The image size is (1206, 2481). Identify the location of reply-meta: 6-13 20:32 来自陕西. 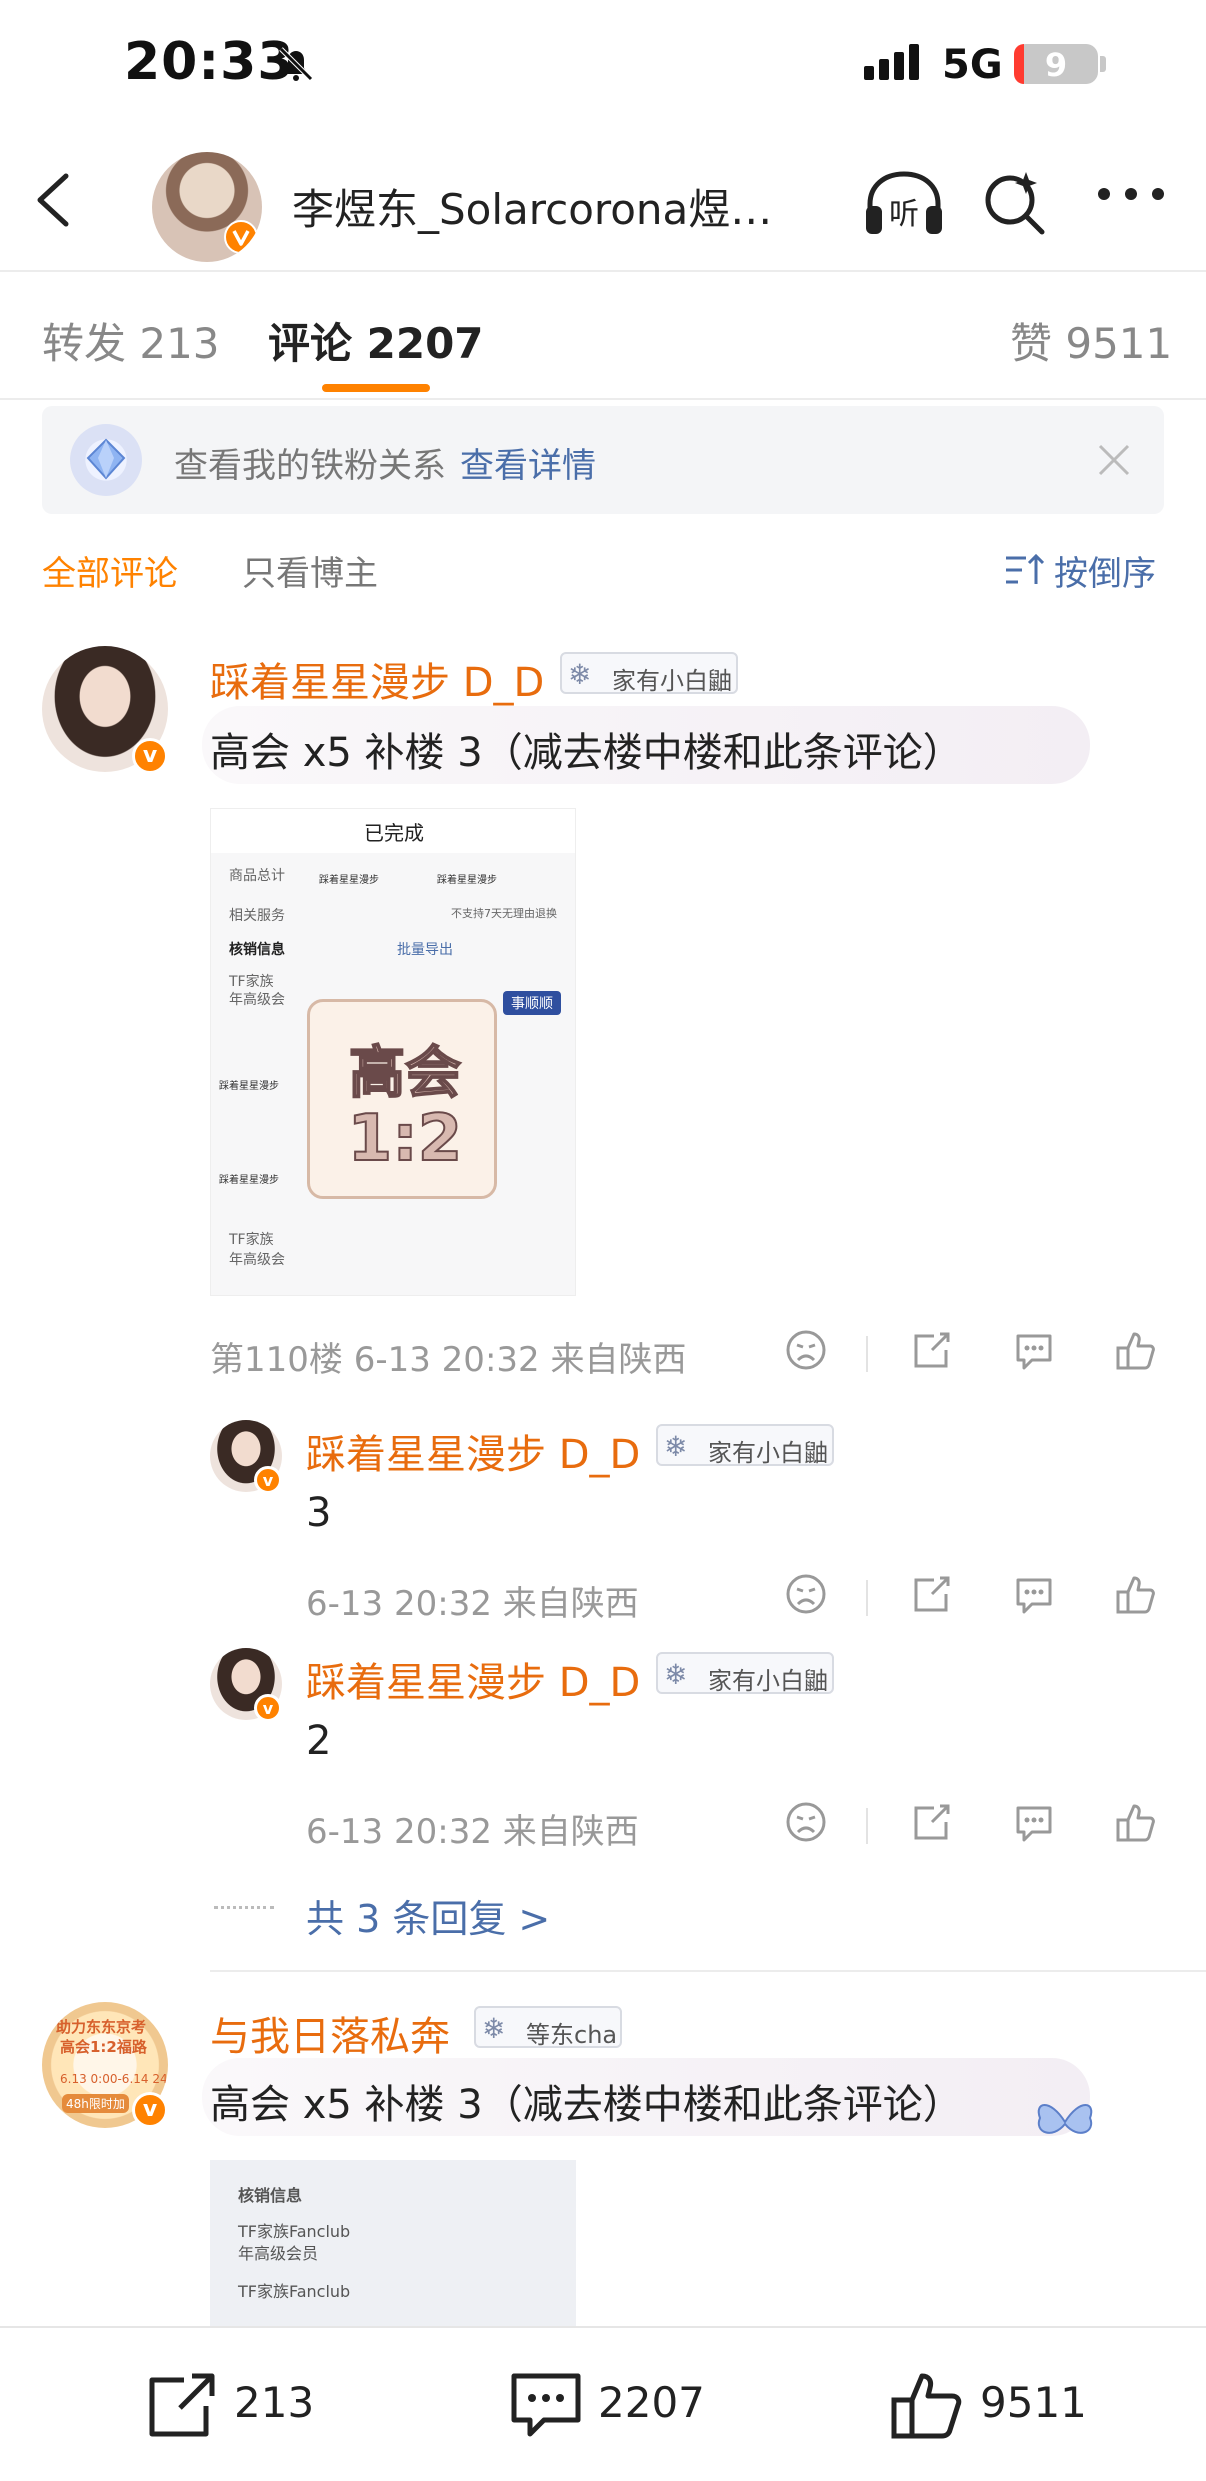
(472, 1832).